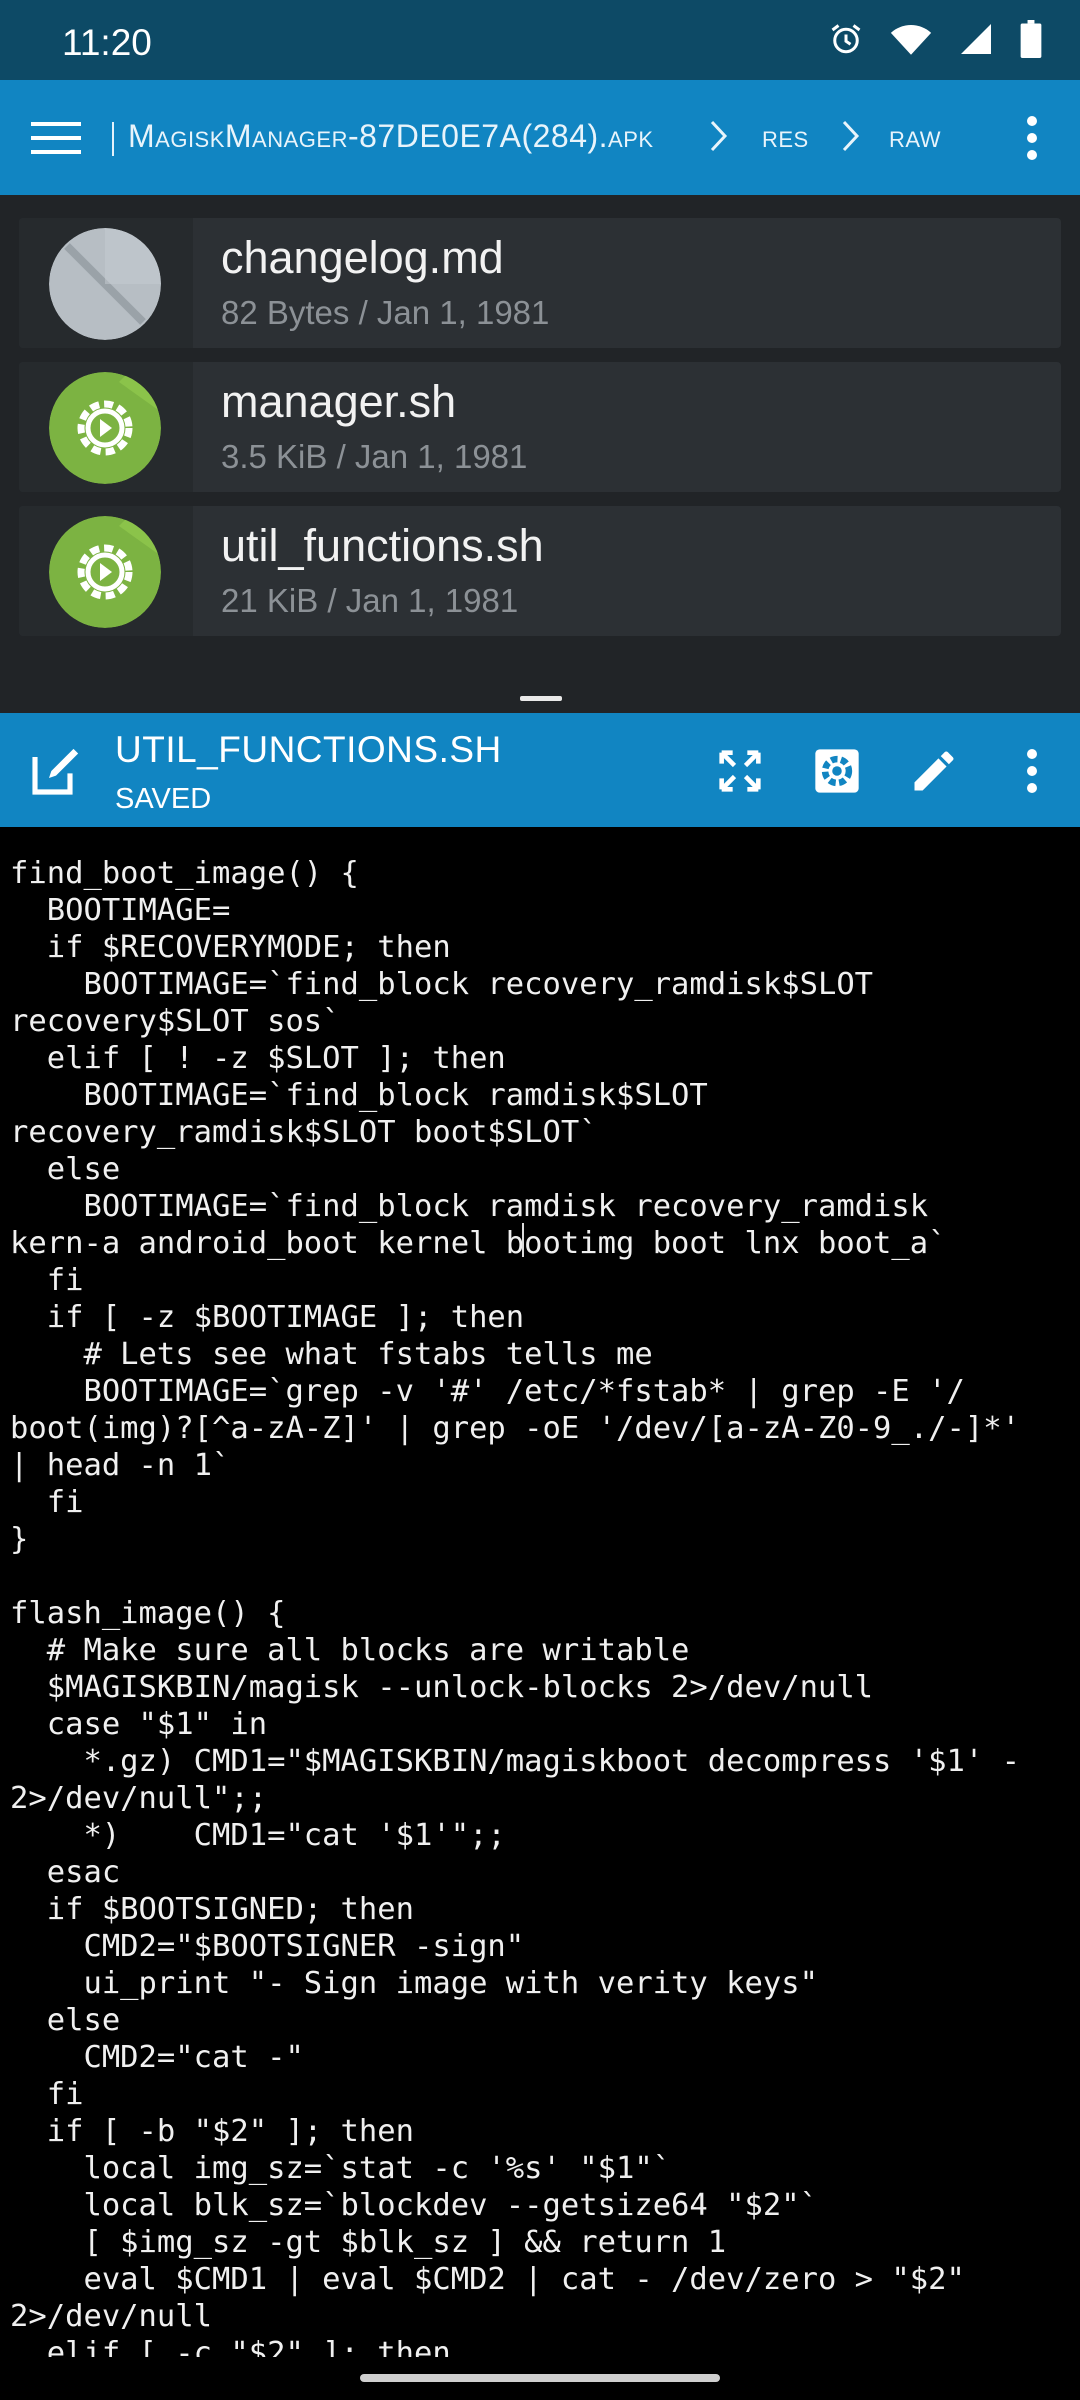 The image size is (1080, 2400). Describe the element at coordinates (540, 770) in the screenshot. I see `editor-header: UTIL_FUNCTIONS.SH SAVED` at that location.